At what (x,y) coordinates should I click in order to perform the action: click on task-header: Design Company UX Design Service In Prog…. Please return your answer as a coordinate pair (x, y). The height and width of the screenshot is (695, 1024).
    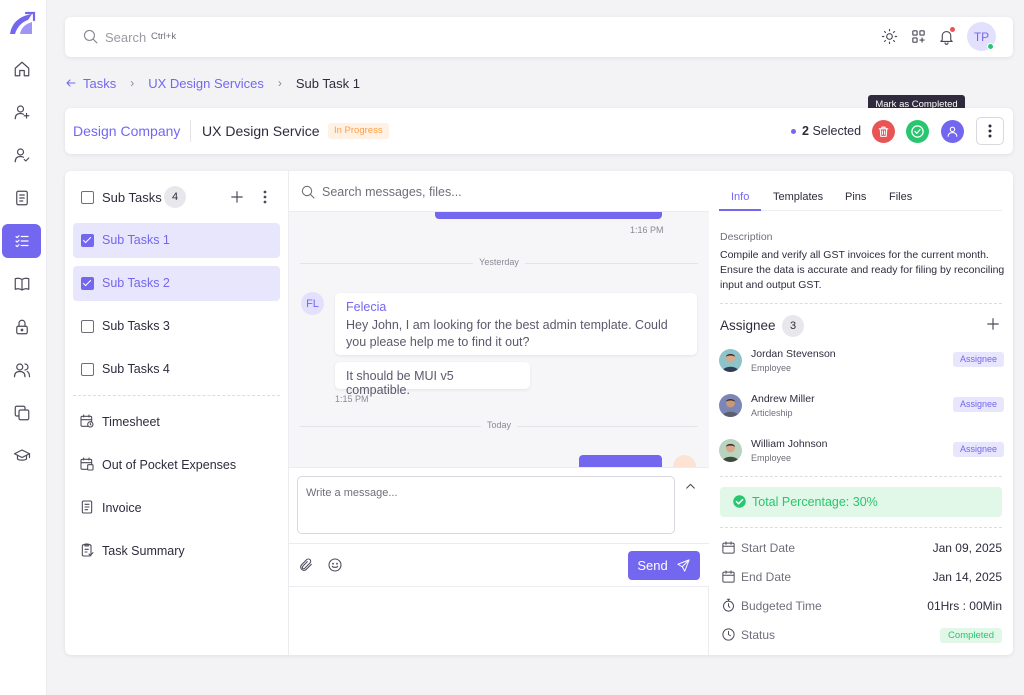
    Looking at the image, I should click on (539, 131).